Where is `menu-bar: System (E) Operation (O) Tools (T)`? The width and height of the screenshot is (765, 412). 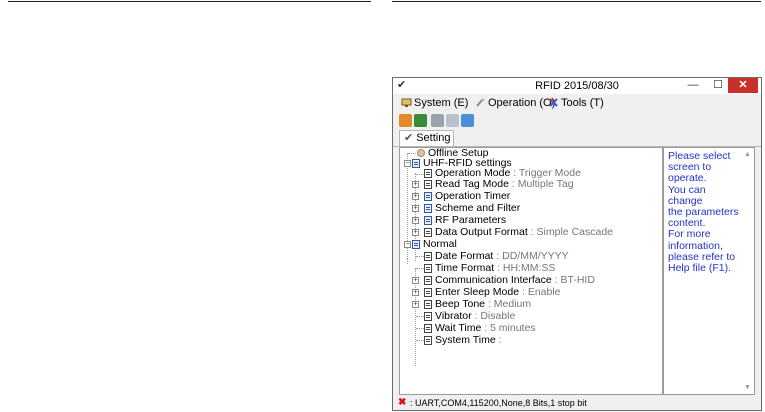
menu-bar: System (E) Operation (O) Tools (T) is located at coordinates (577, 103).